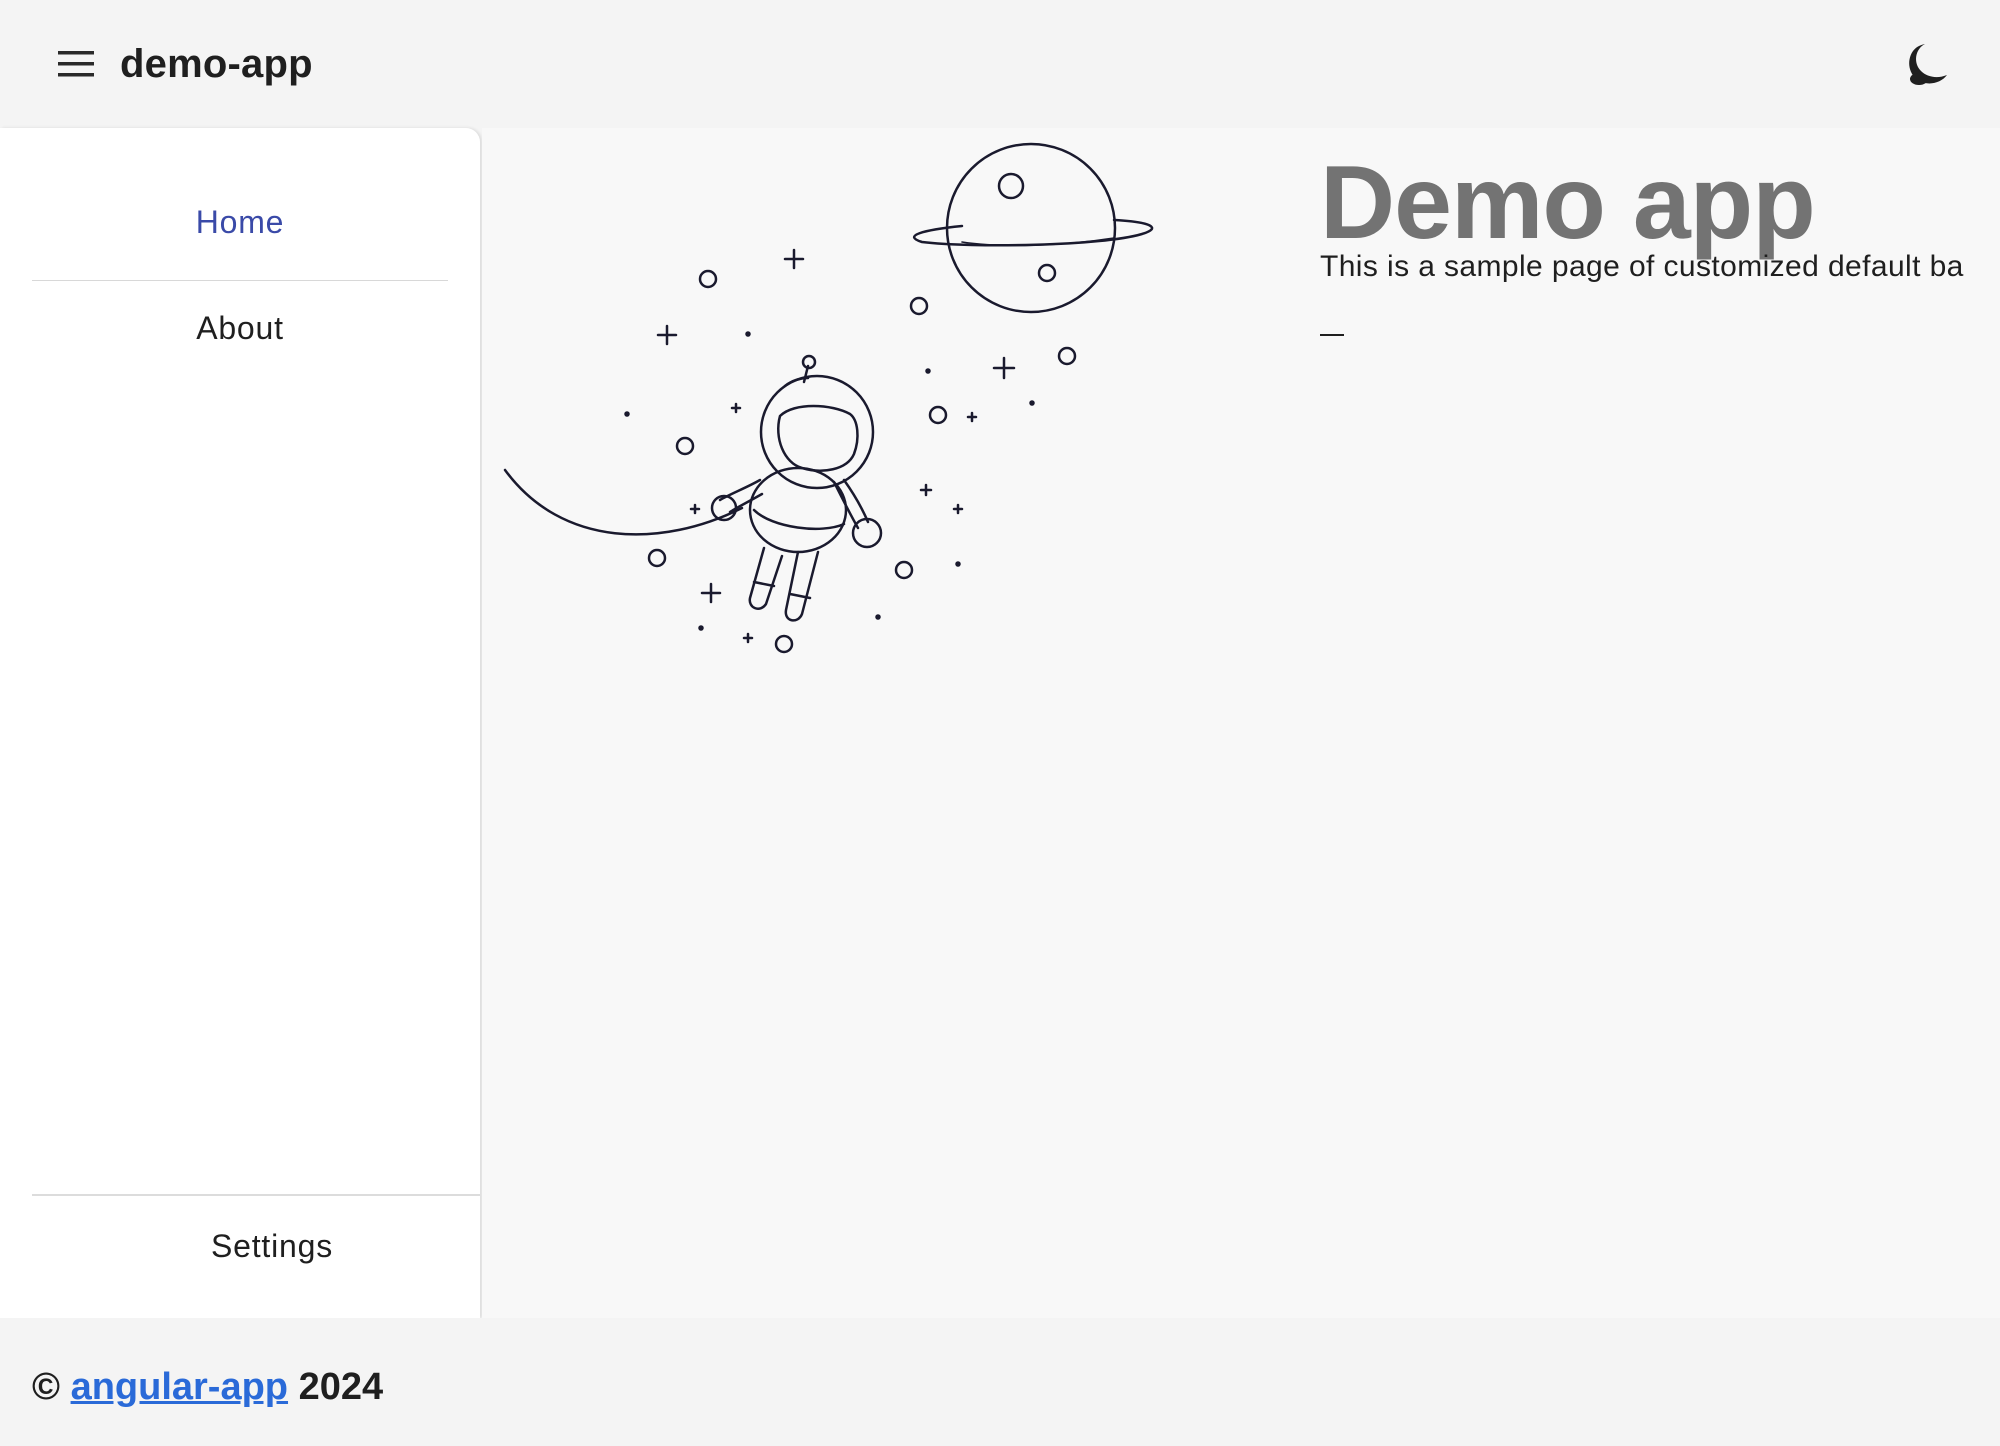  Describe the element at coordinates (240, 328) in the screenshot. I see `sidenav-item-about: About` at that location.